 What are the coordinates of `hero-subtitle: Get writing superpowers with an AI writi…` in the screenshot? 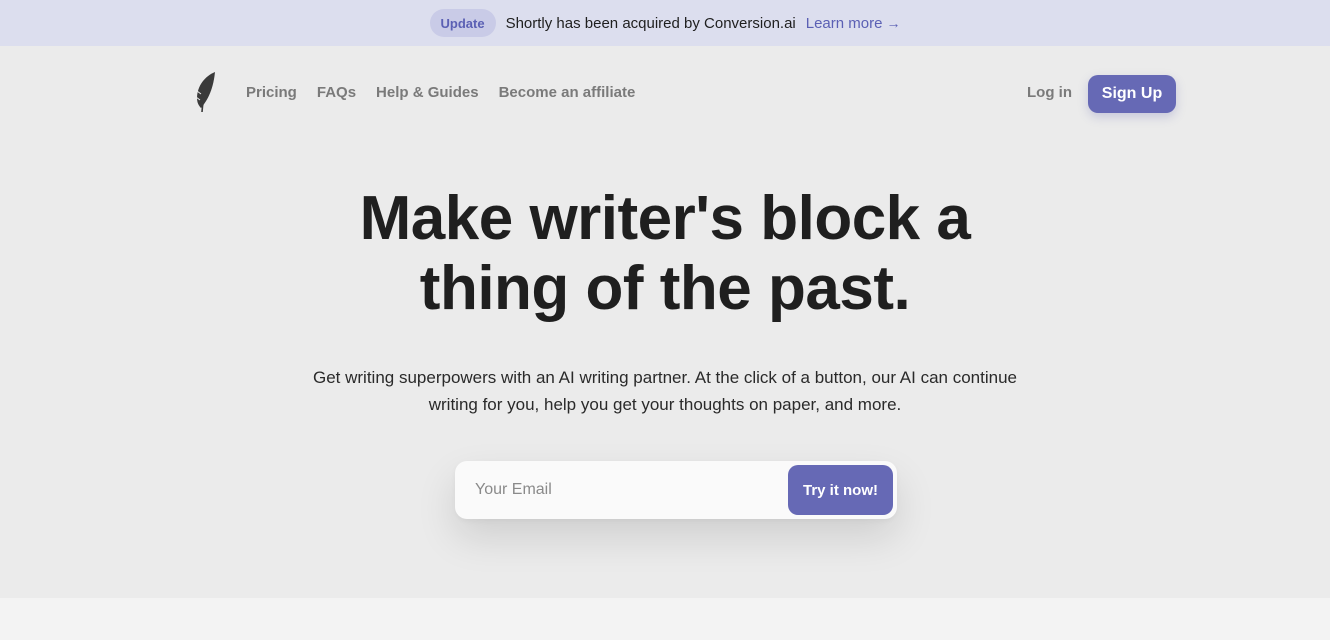 It's located at (665, 391).